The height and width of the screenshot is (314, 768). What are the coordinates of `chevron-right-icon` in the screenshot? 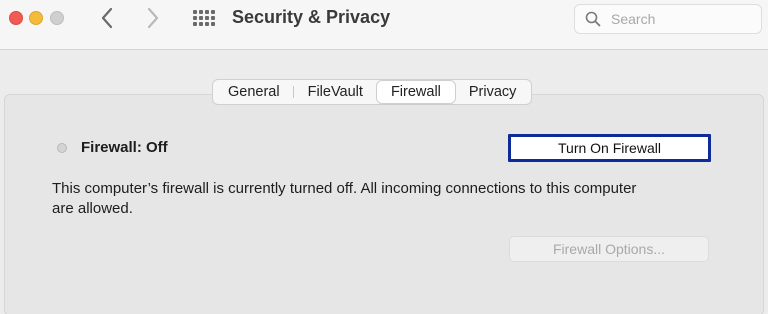 It's located at (153, 18).